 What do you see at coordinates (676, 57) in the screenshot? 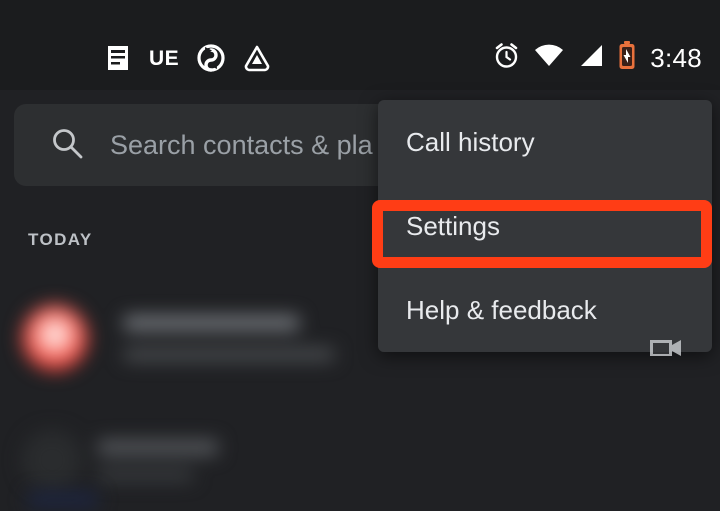
I see `status-bar-clock: 3:48` at bounding box center [676, 57].